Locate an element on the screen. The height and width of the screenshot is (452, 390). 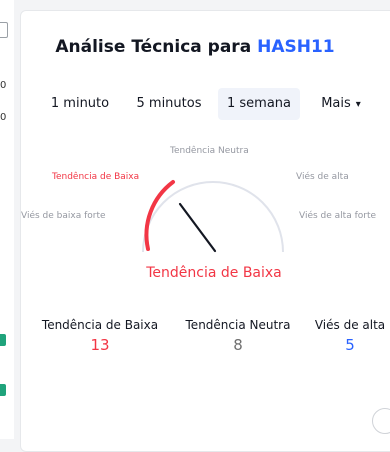
summary-neutral: Tendência Neutra 8 is located at coordinates (238, 336).